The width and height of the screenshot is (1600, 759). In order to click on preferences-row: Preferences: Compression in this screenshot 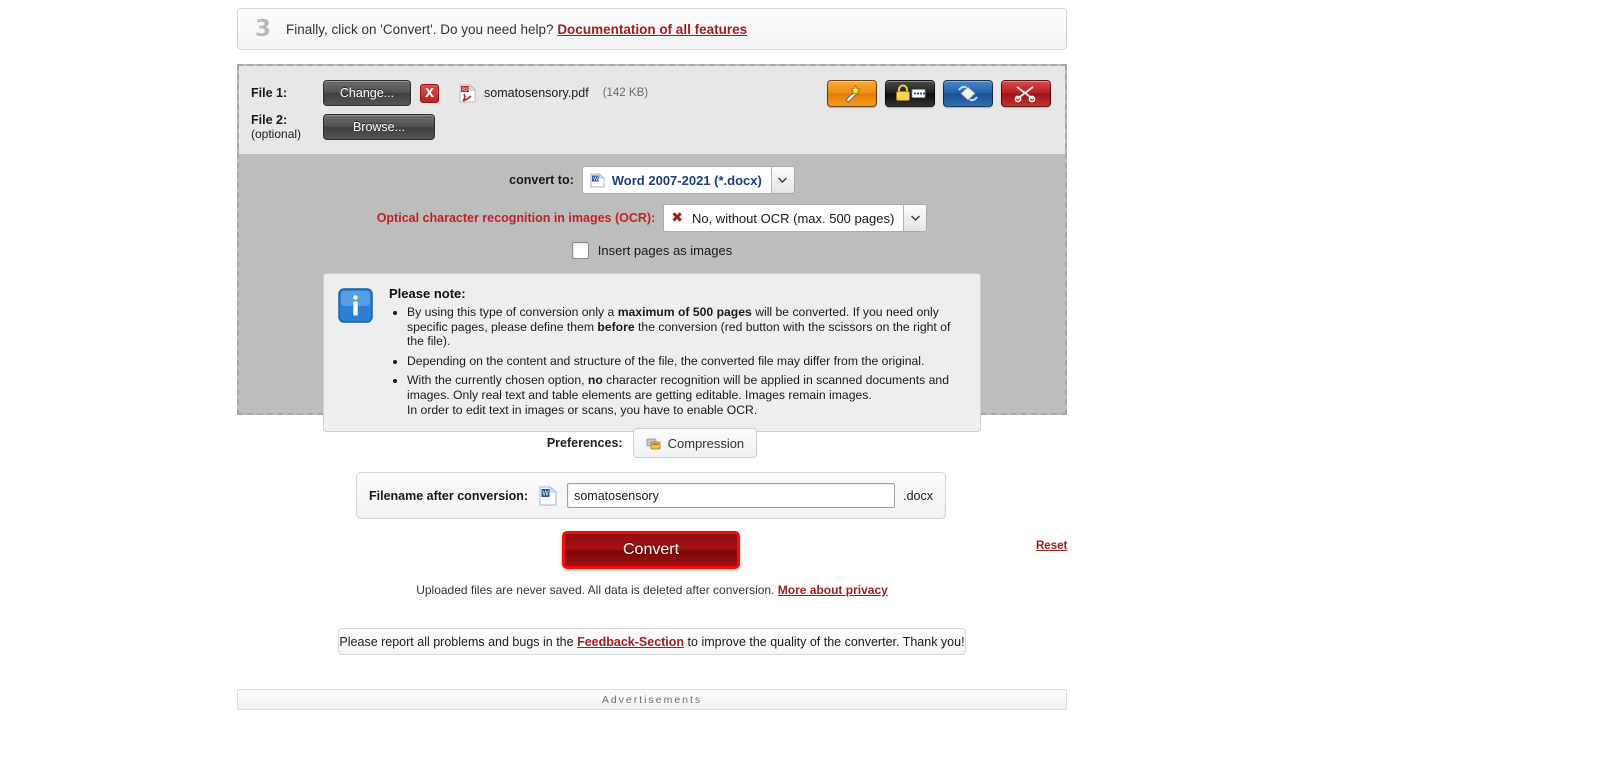, I will do `click(652, 443)`.